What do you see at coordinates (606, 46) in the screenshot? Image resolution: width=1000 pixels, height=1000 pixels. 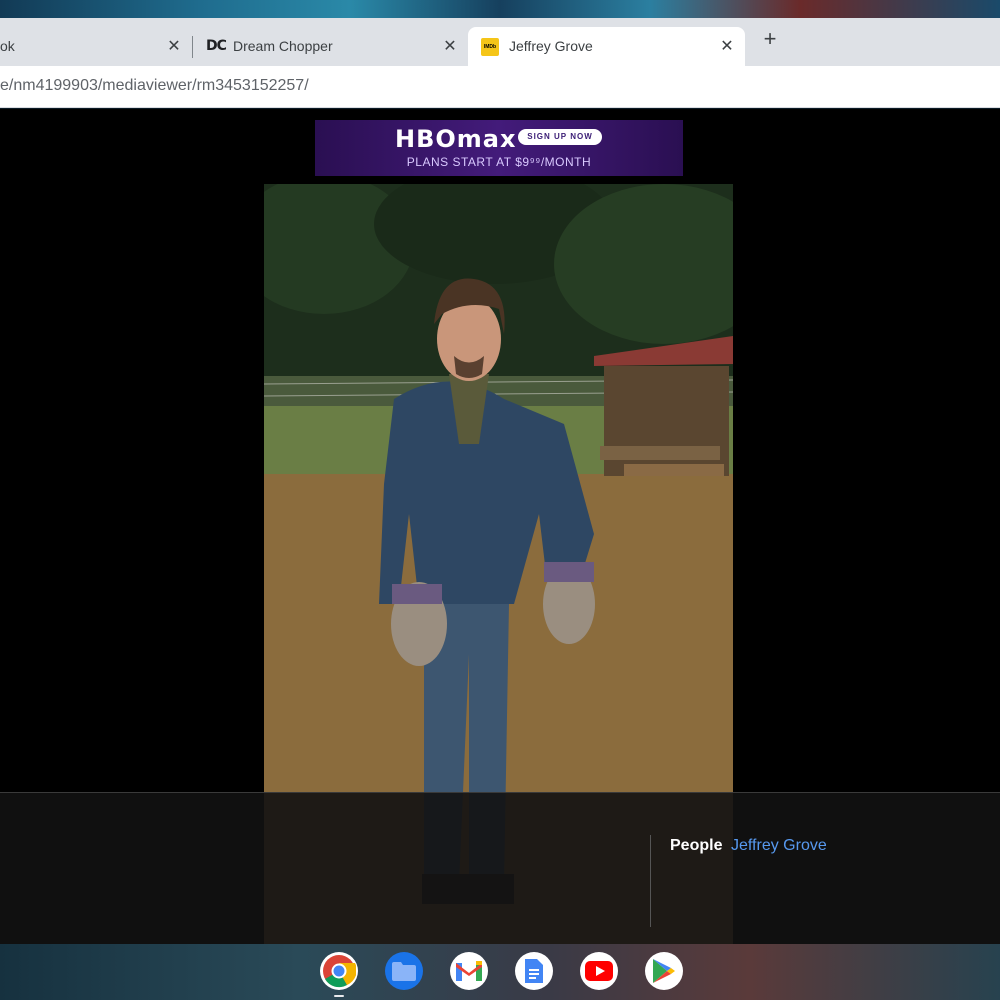 I see `tab-jeffrey-grove: IMDb Jeffrey Grove ✕` at bounding box center [606, 46].